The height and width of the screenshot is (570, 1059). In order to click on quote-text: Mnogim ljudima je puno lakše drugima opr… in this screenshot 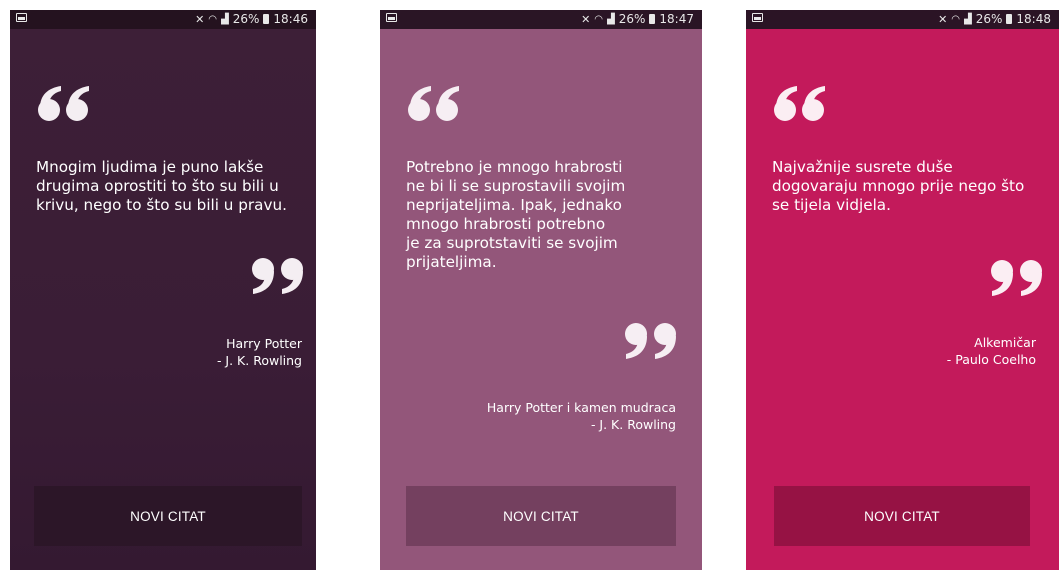, I will do `click(161, 186)`.